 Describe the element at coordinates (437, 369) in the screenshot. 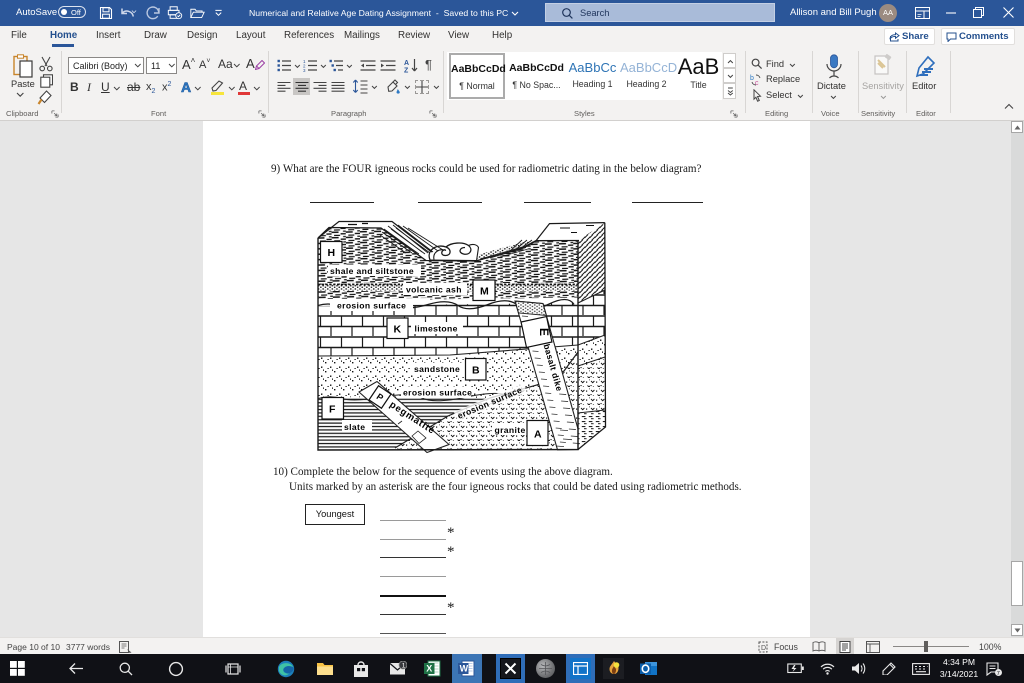

I see `svg-text: sandstone` at that location.